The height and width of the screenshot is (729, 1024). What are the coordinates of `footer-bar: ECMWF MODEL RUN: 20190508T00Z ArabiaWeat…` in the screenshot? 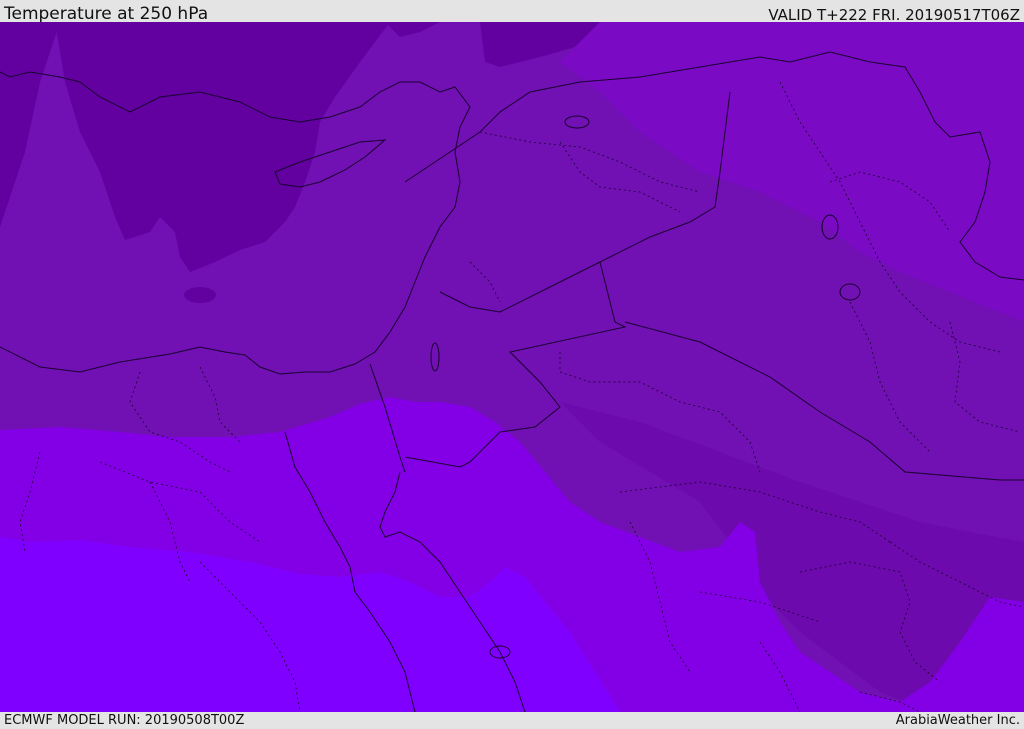 It's located at (512, 720).